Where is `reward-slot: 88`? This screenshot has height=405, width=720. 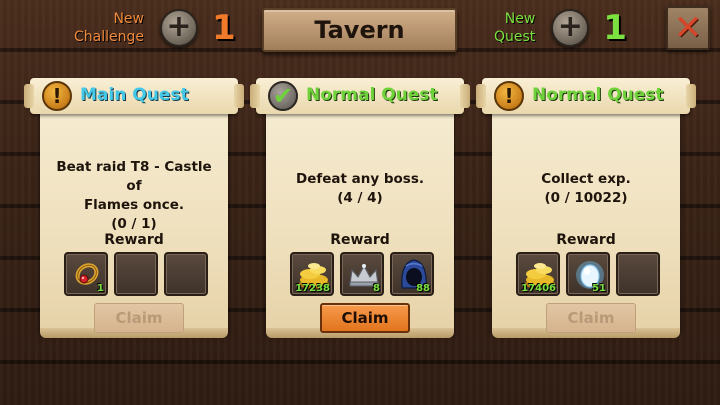 reward-slot: 88 is located at coordinates (412, 274).